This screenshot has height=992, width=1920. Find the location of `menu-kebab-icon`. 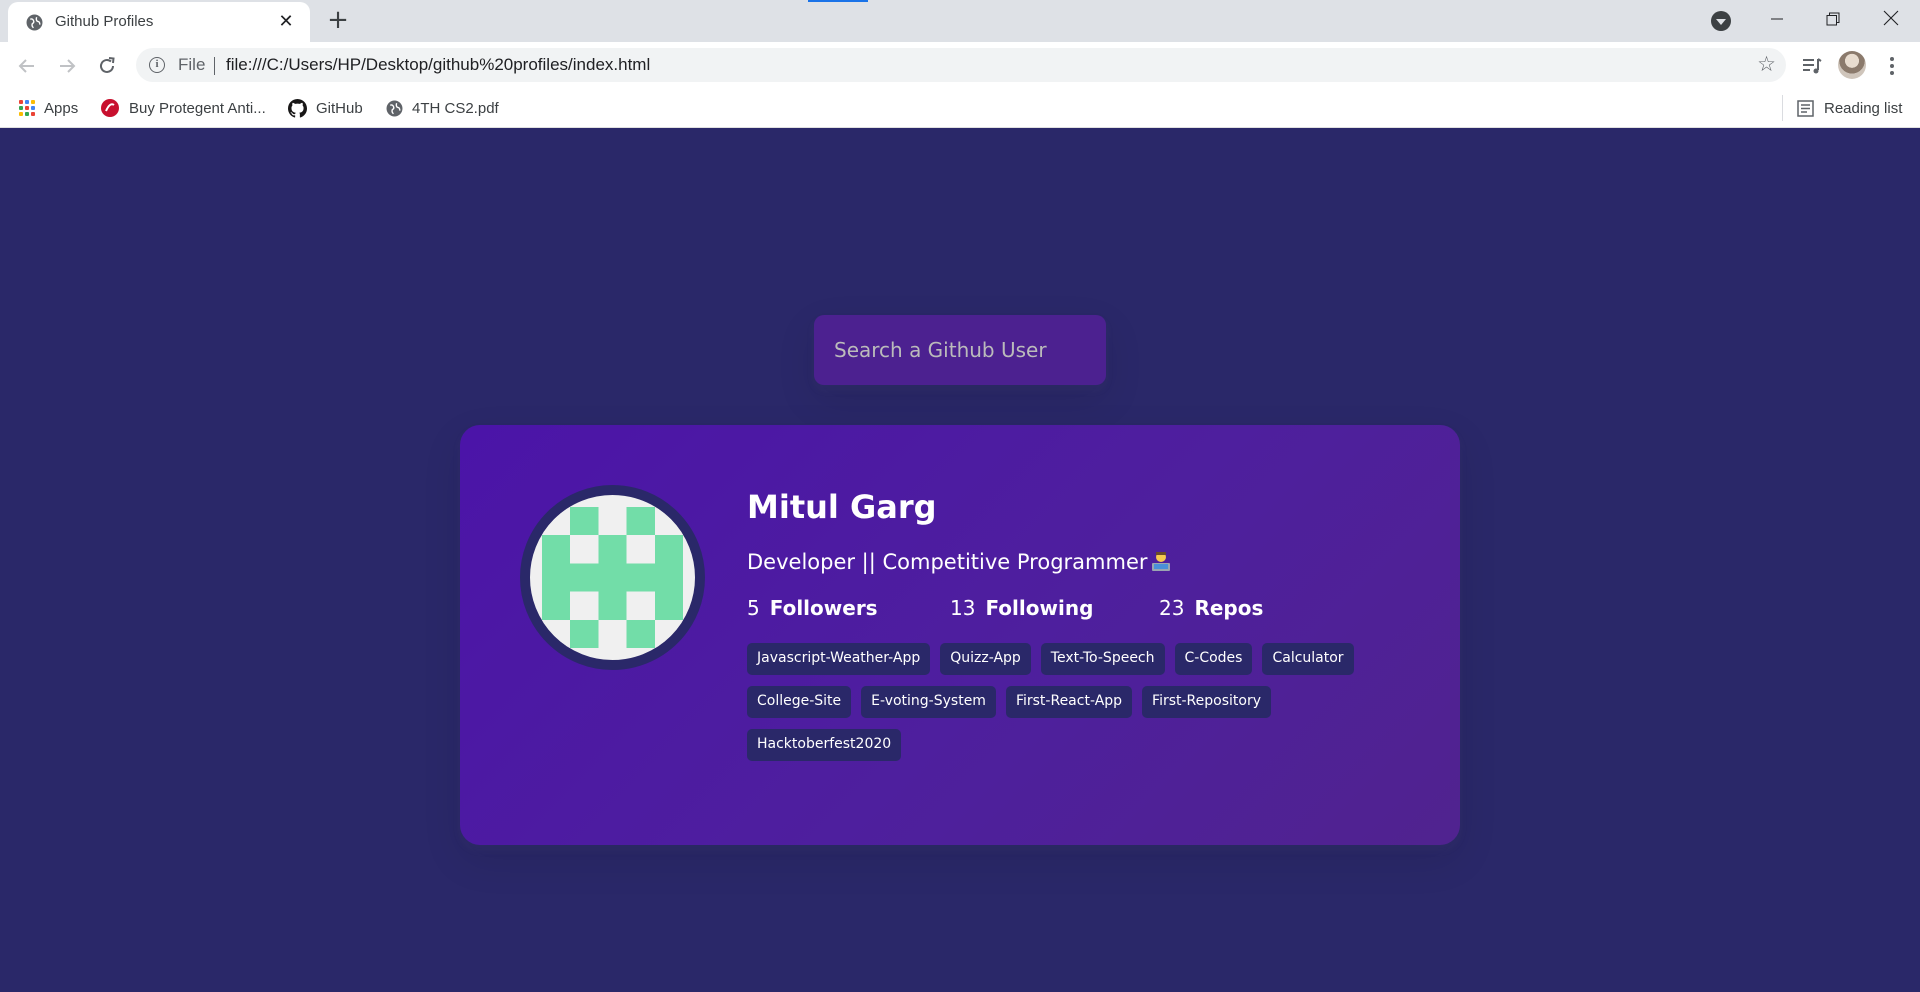

menu-kebab-icon is located at coordinates (1892, 66).